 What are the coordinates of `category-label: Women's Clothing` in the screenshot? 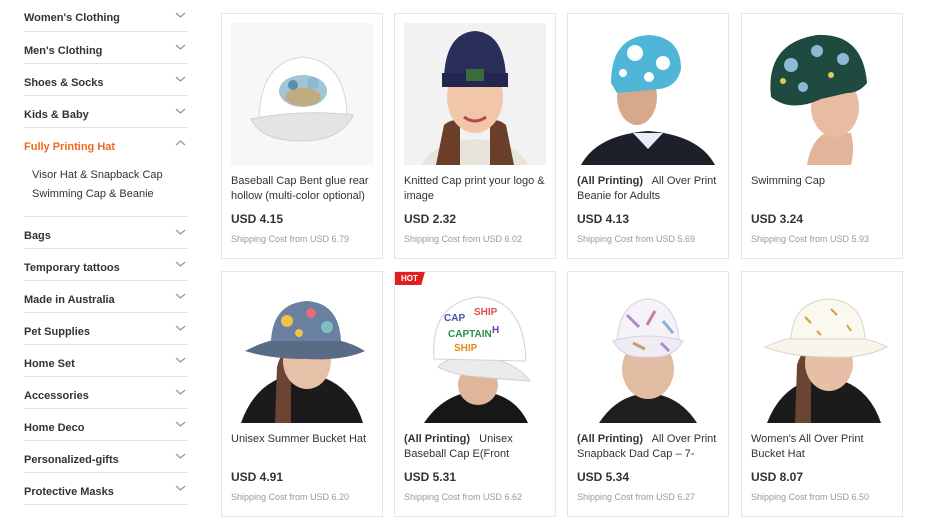 It's located at (72, 18).